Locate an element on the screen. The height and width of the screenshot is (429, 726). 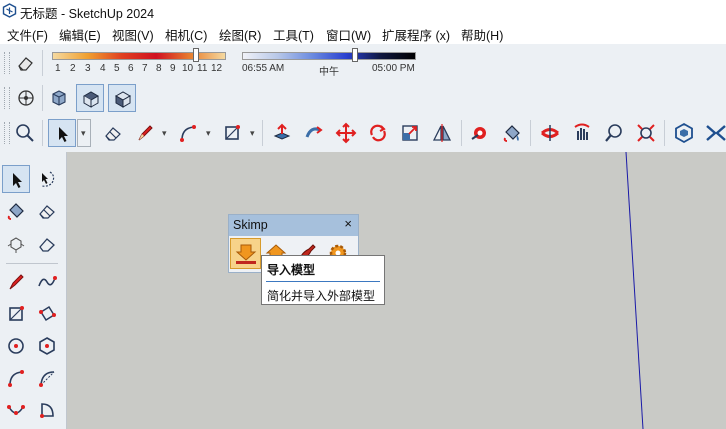
front-view-button is located at coordinates (122, 98).